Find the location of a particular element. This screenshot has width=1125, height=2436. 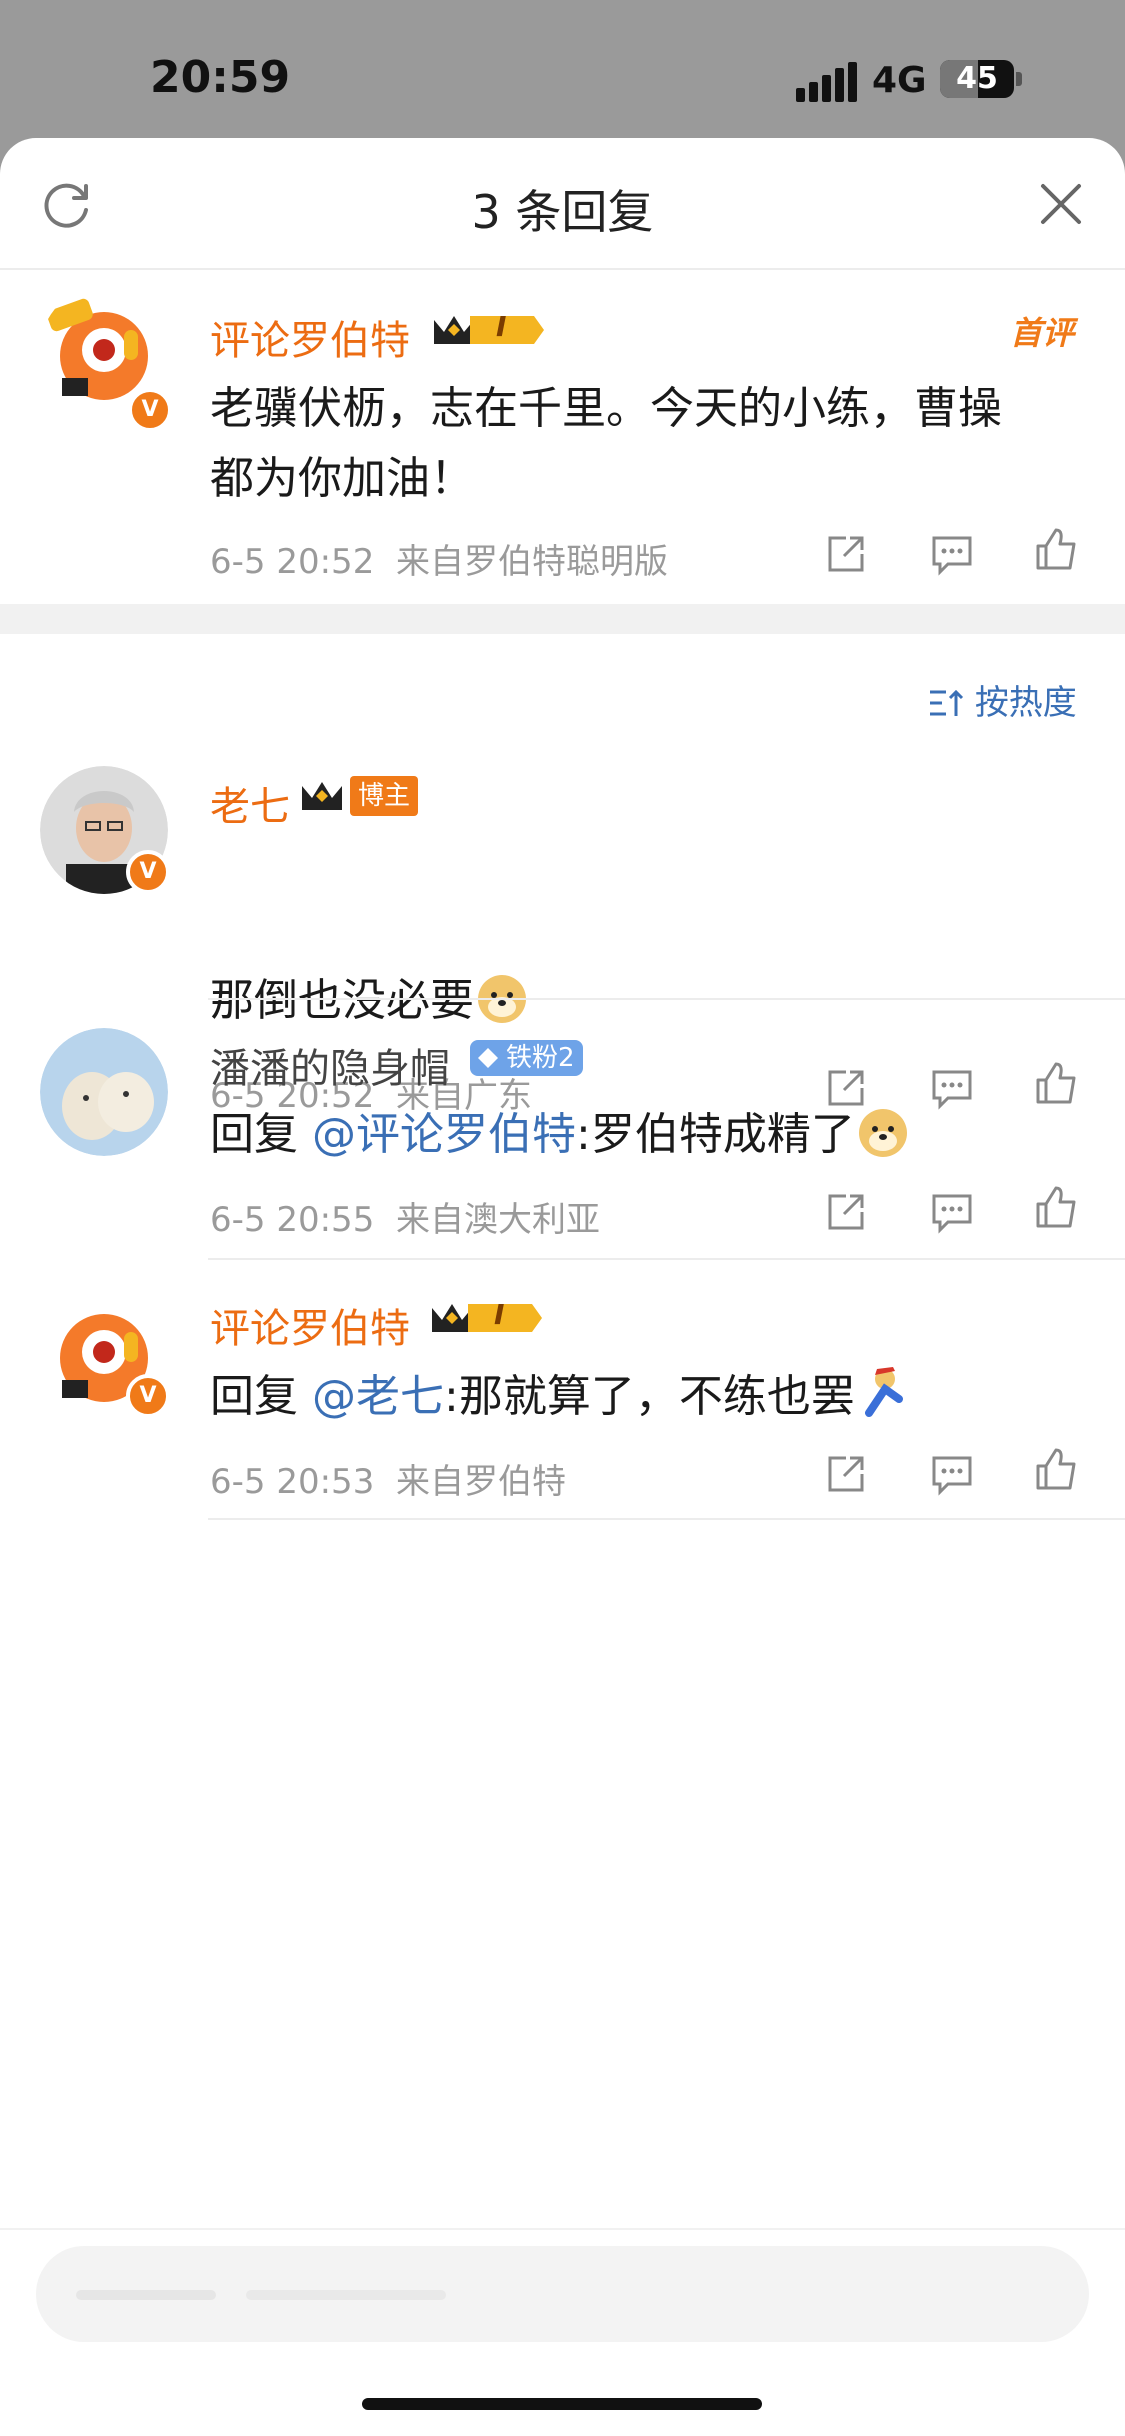

reply-body: 那倒也没必要 is located at coordinates (342, 1000).